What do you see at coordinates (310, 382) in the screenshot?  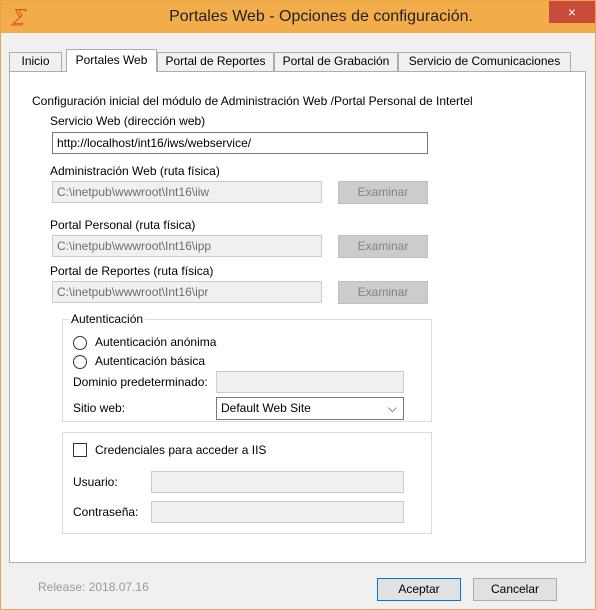 I see `default-domain-input` at bounding box center [310, 382].